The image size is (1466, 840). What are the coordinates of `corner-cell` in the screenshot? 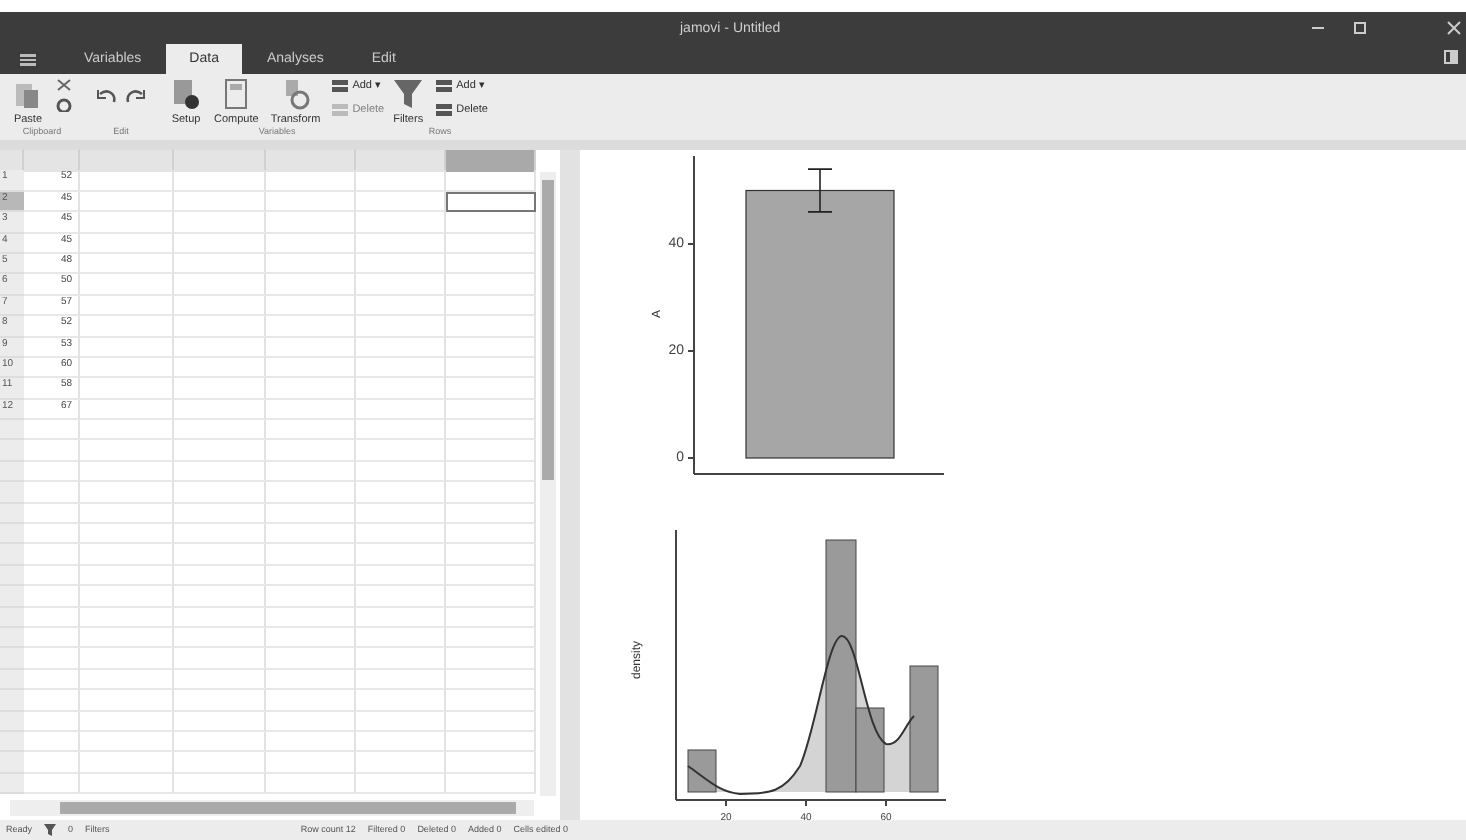 It's located at (12, 161).